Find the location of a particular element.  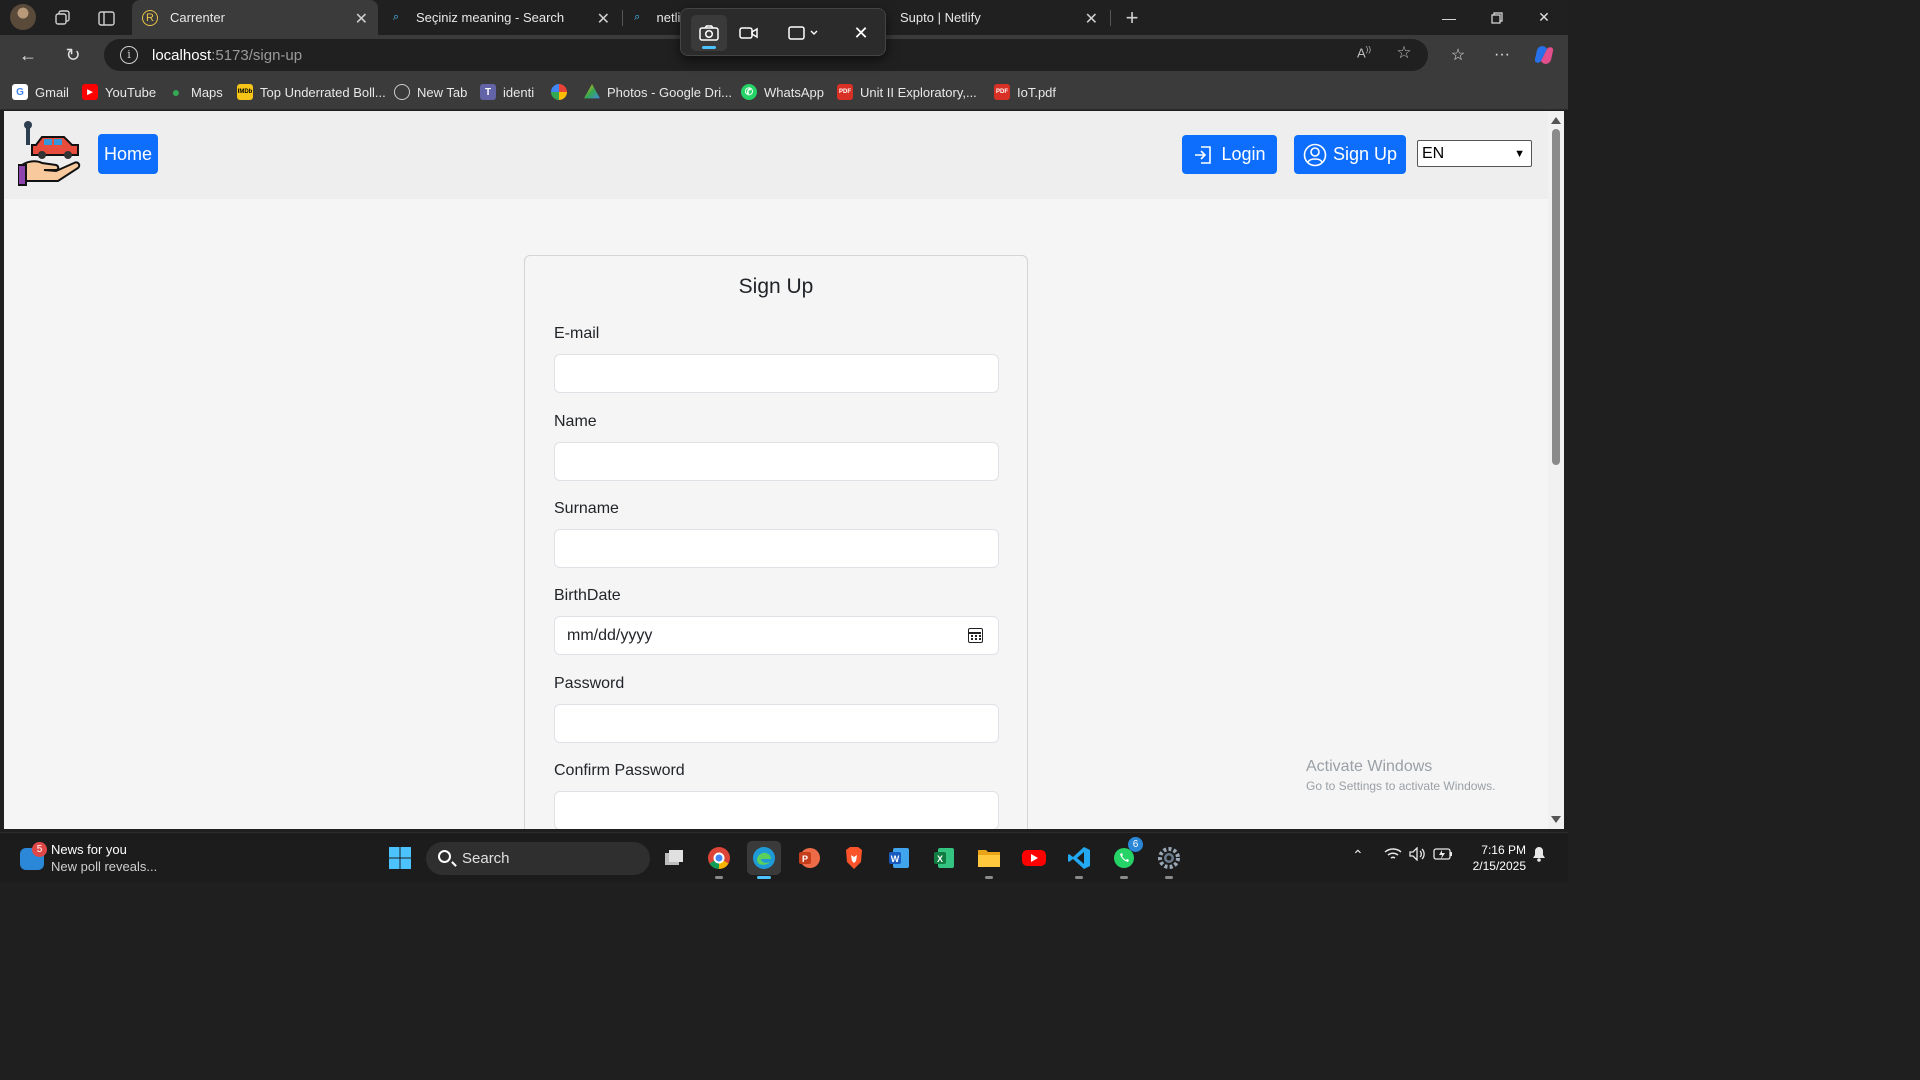

signup-button: Sign Up is located at coordinates (1350, 154).